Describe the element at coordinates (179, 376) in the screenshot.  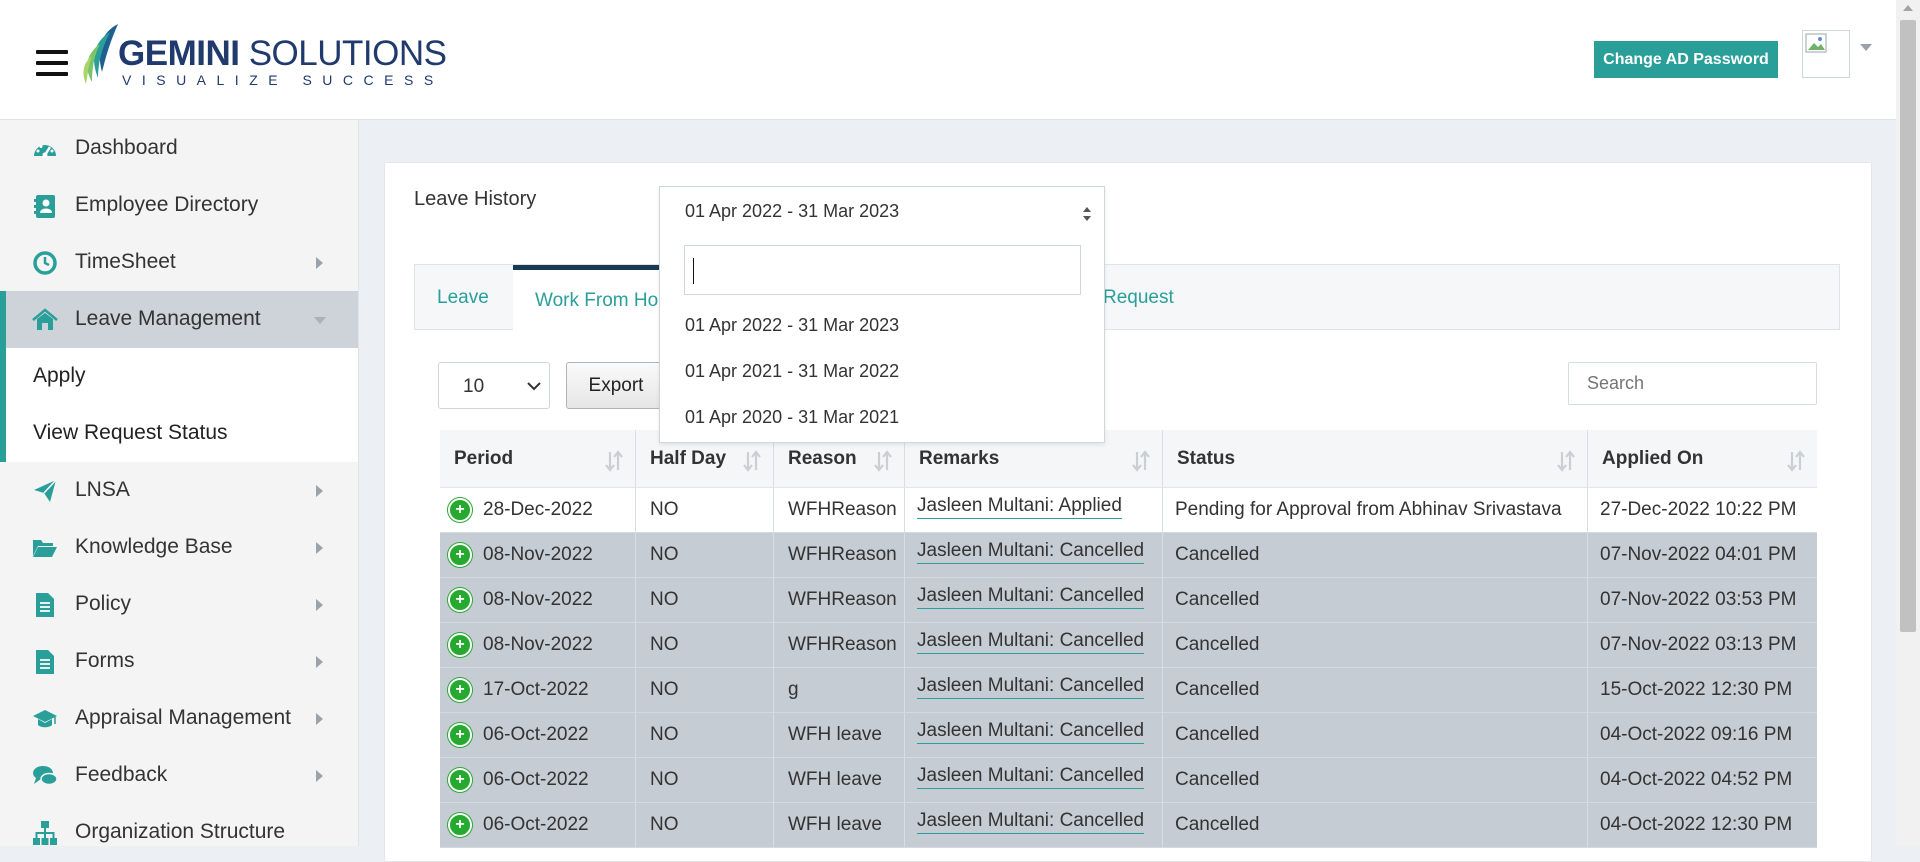
I see `submenu-item-apply: Apply` at that location.